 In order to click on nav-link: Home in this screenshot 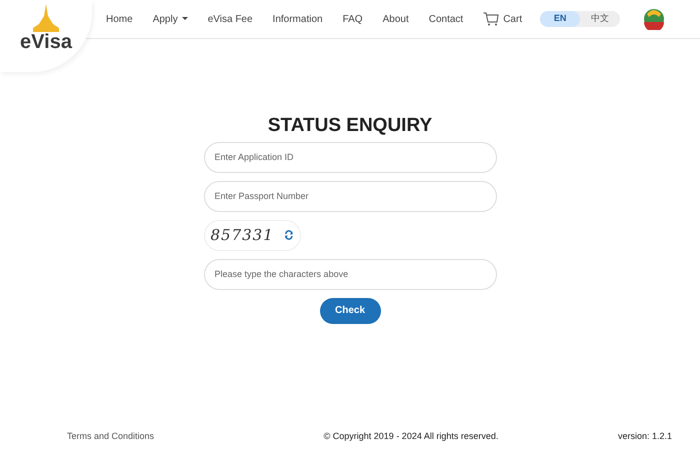, I will do `click(119, 19)`.